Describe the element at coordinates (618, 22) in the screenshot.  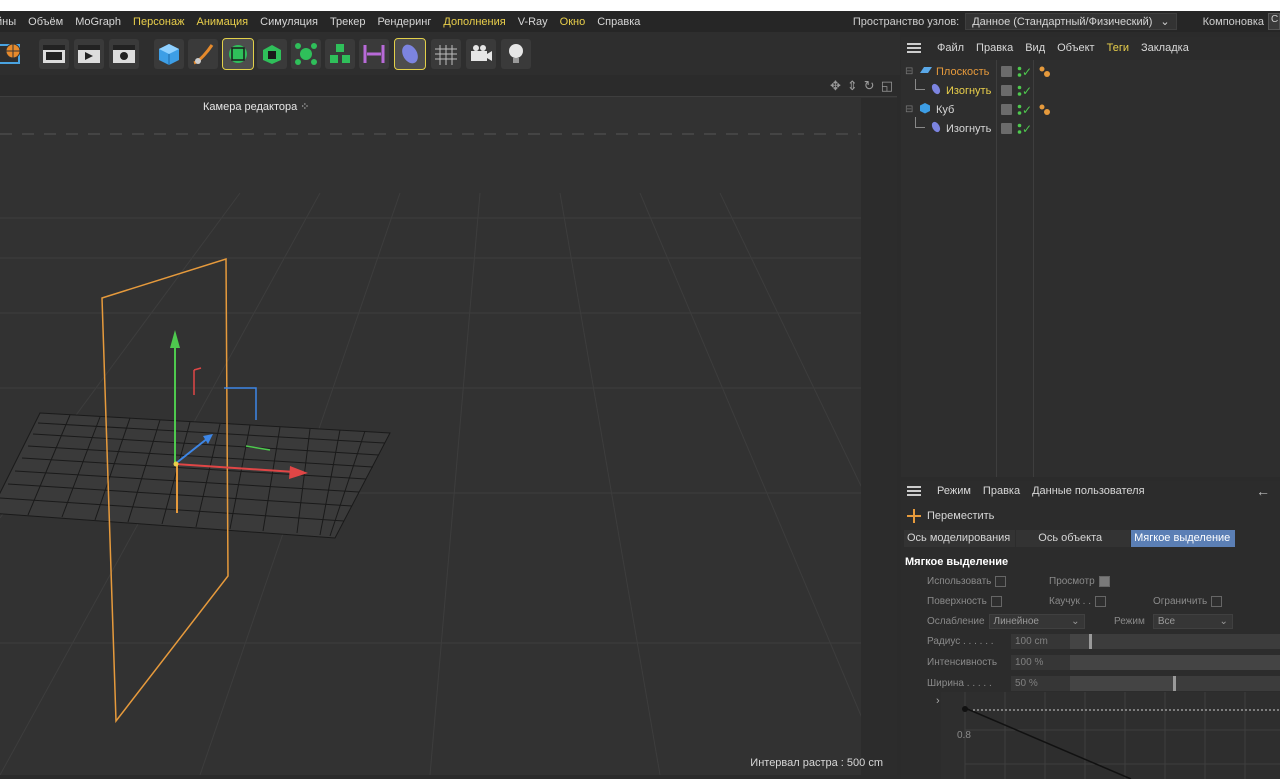
I see `menu-item-help: Справка` at that location.